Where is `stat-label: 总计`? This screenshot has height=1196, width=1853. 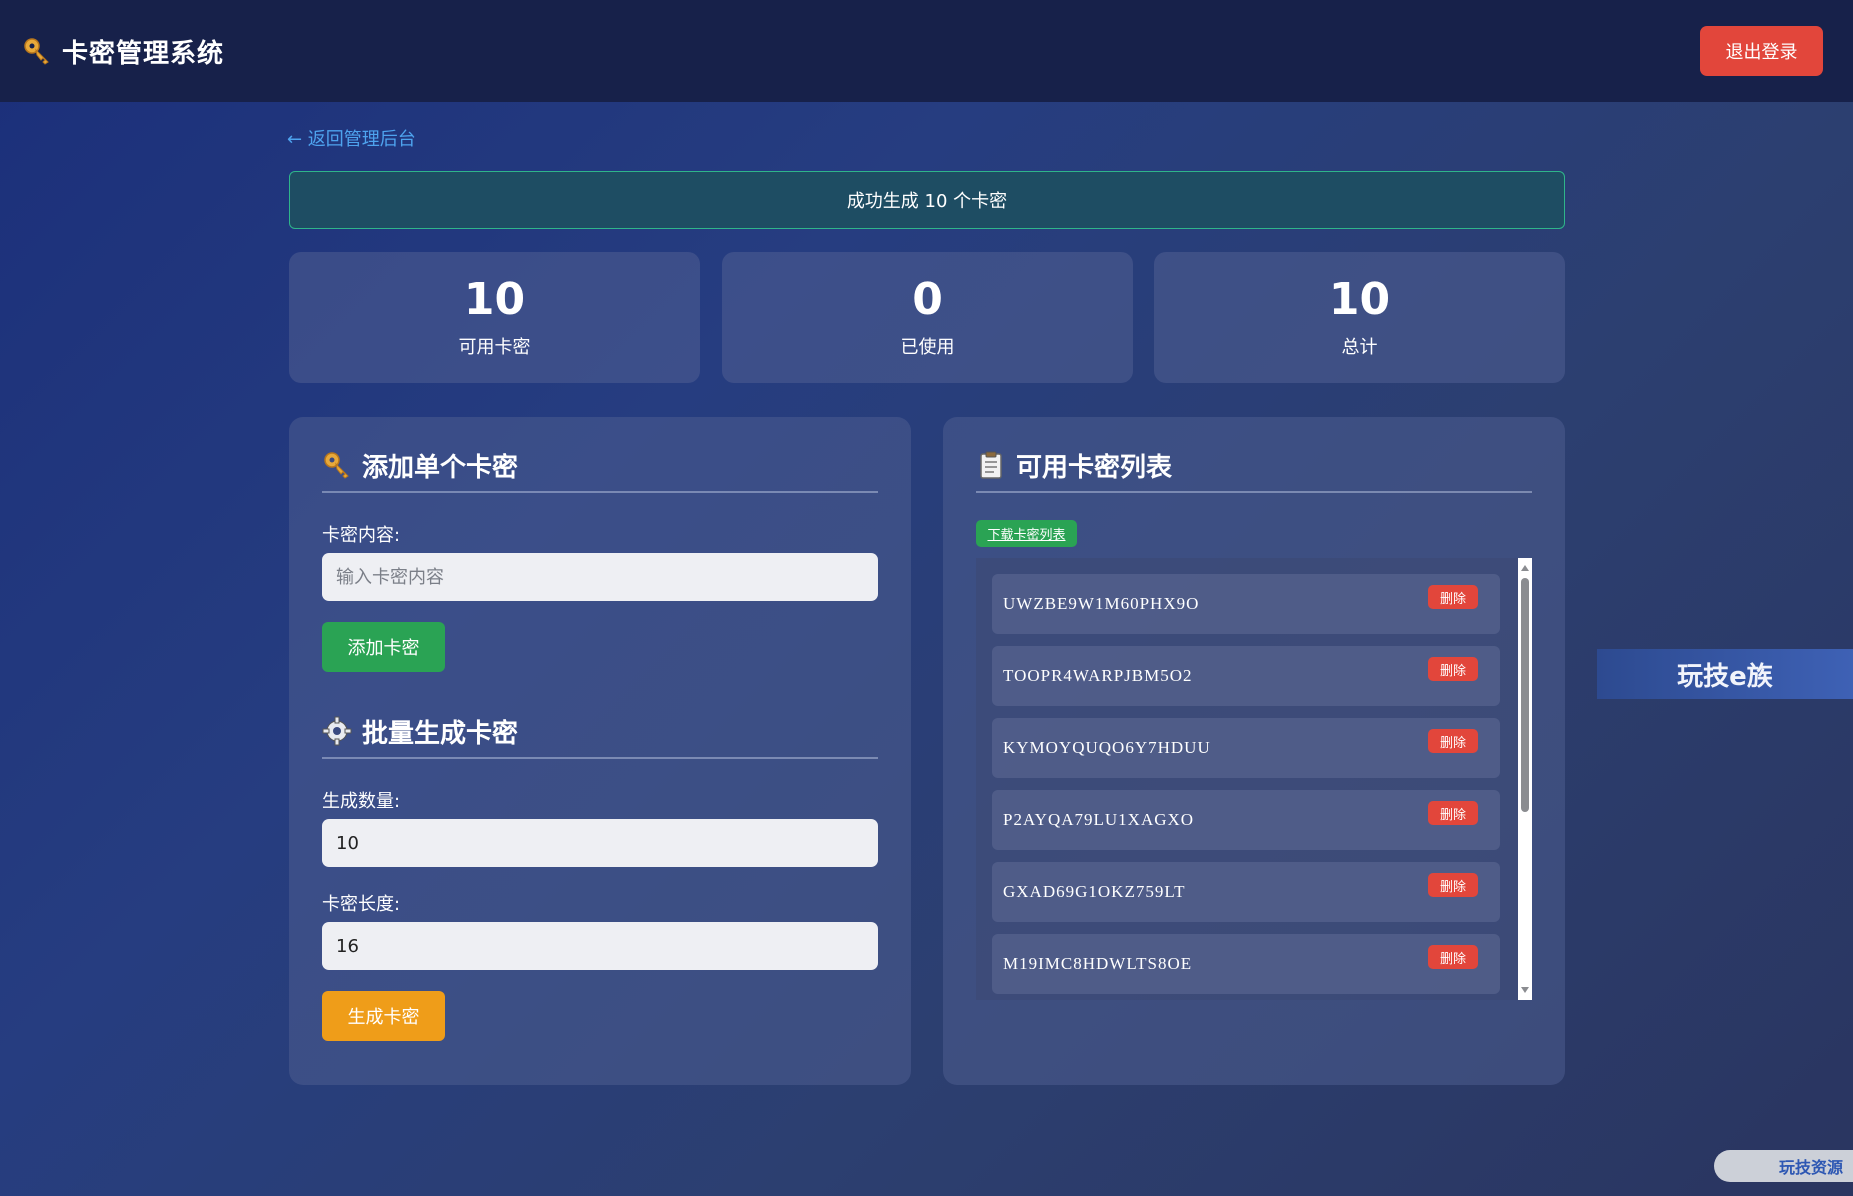
stat-label: 总计 is located at coordinates (1359, 347).